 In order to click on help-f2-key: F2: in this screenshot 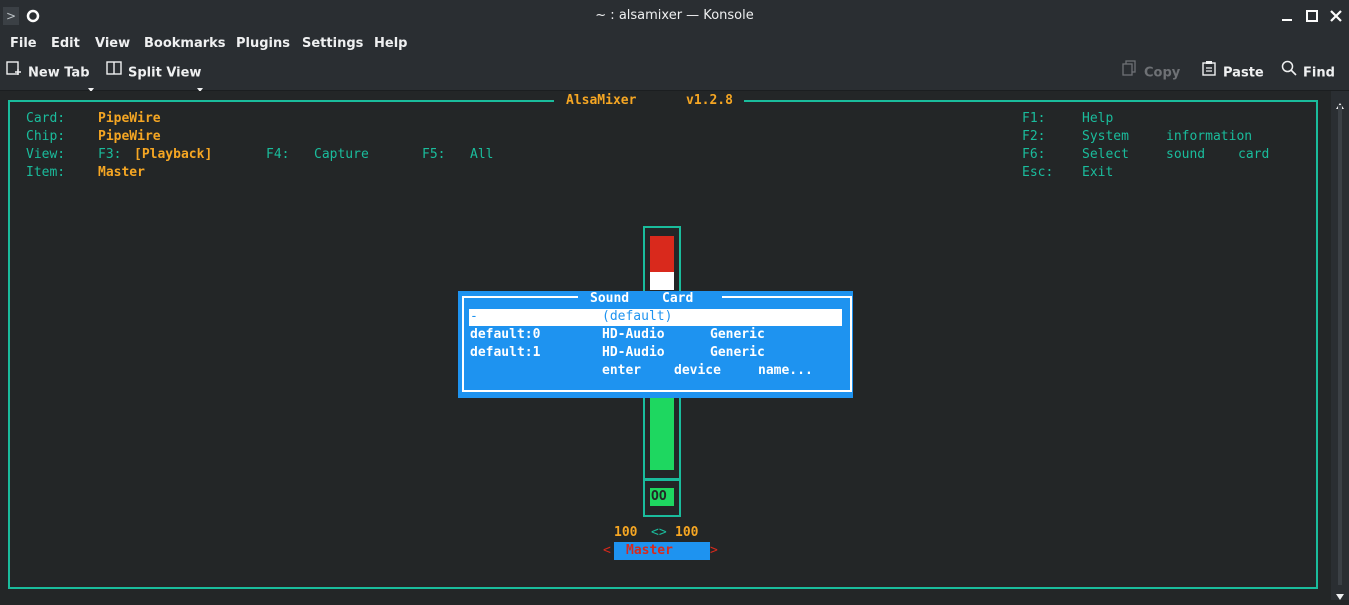, I will do `click(1034, 136)`.